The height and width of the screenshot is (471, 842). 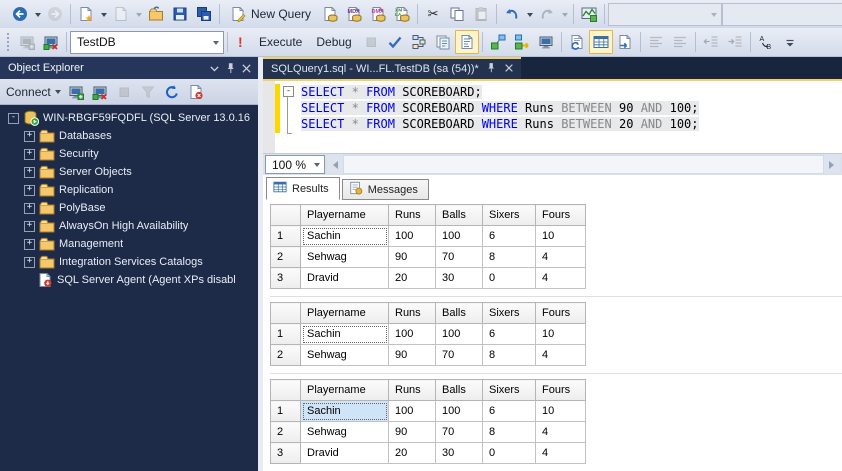 I want to click on column-header-runs: Runs, so click(x=412, y=390).